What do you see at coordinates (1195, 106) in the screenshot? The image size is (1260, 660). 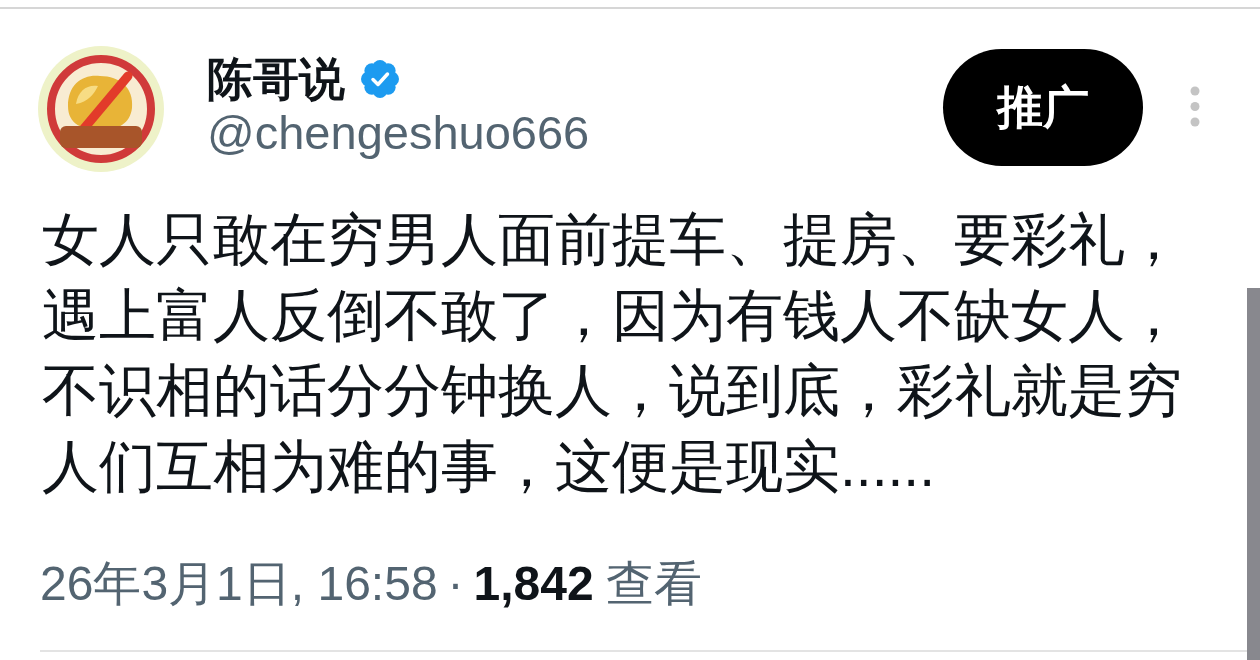 I see `more-options-icon` at bounding box center [1195, 106].